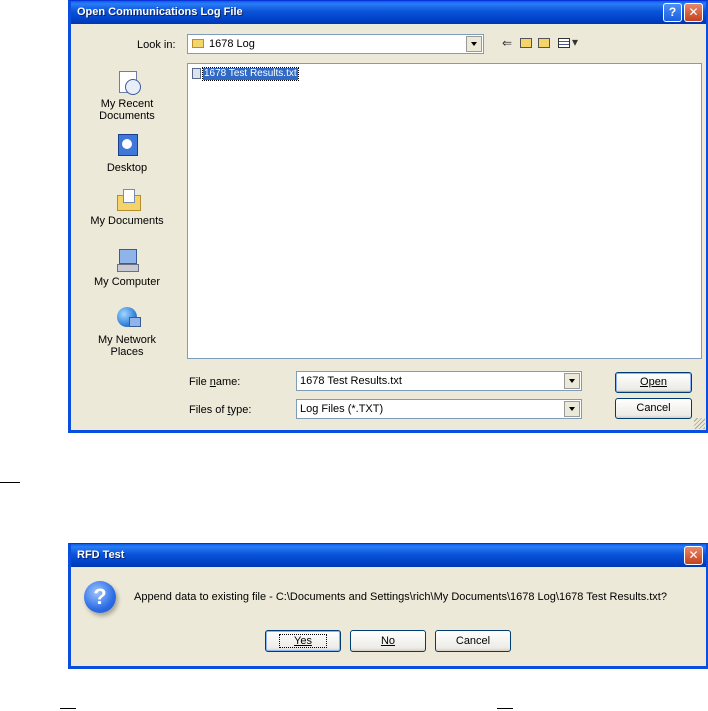 The image size is (708, 711). What do you see at coordinates (127, 260) in the screenshot?
I see `my-computer-icon` at bounding box center [127, 260].